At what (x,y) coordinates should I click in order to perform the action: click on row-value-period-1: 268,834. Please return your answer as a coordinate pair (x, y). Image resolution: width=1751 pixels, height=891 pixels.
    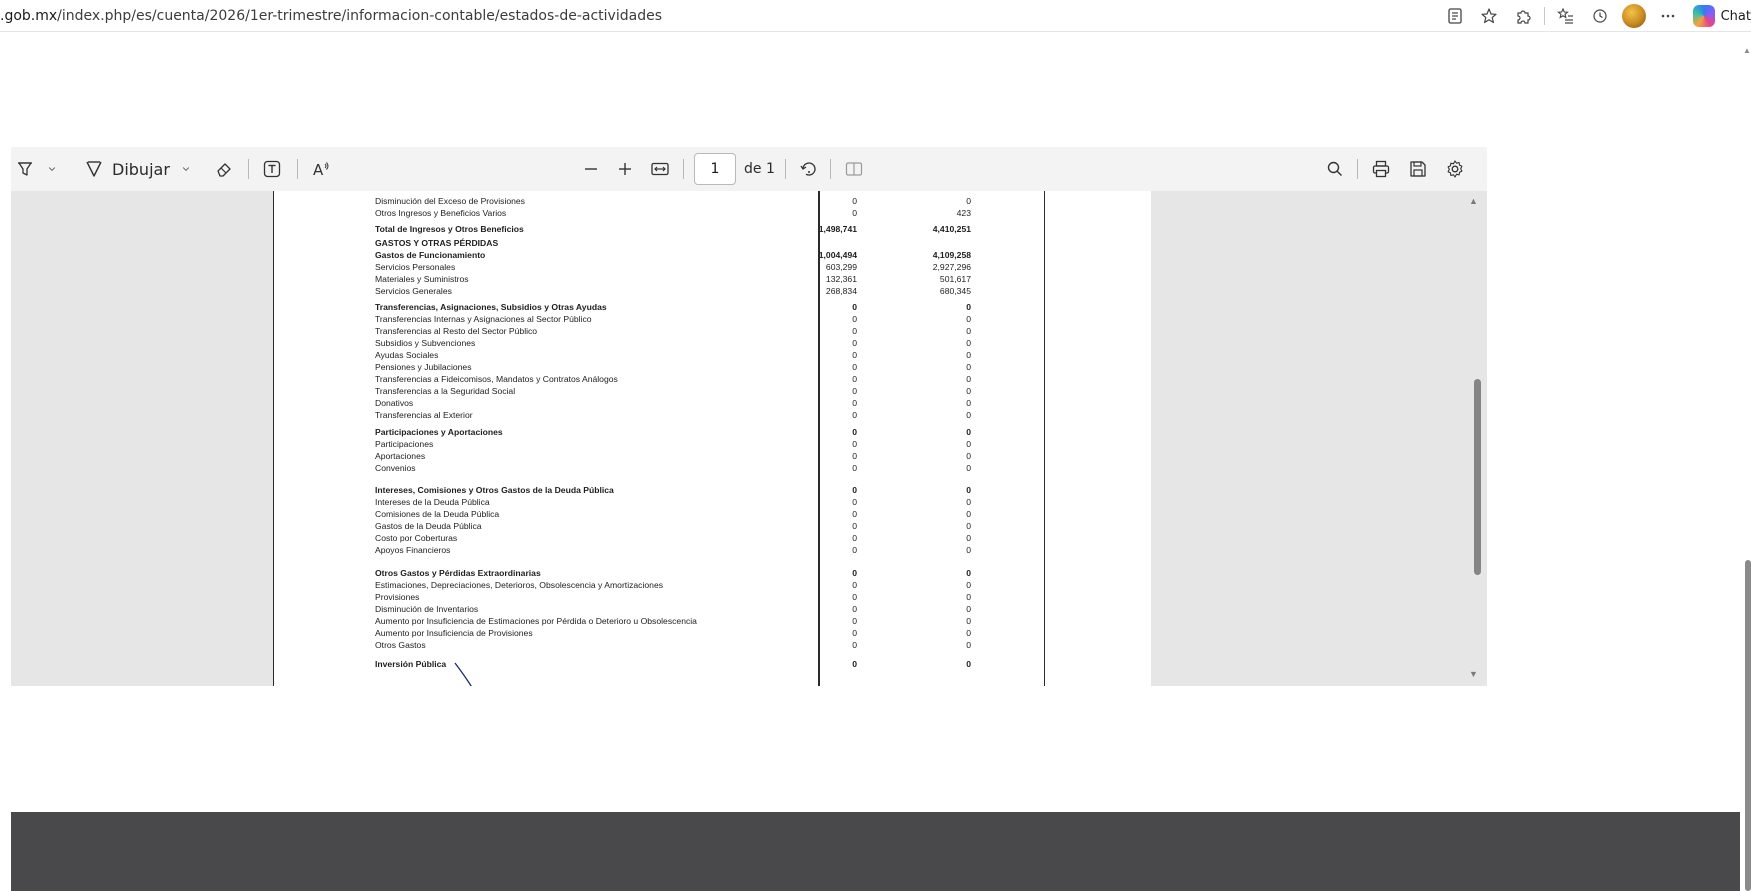
    Looking at the image, I should click on (841, 291).